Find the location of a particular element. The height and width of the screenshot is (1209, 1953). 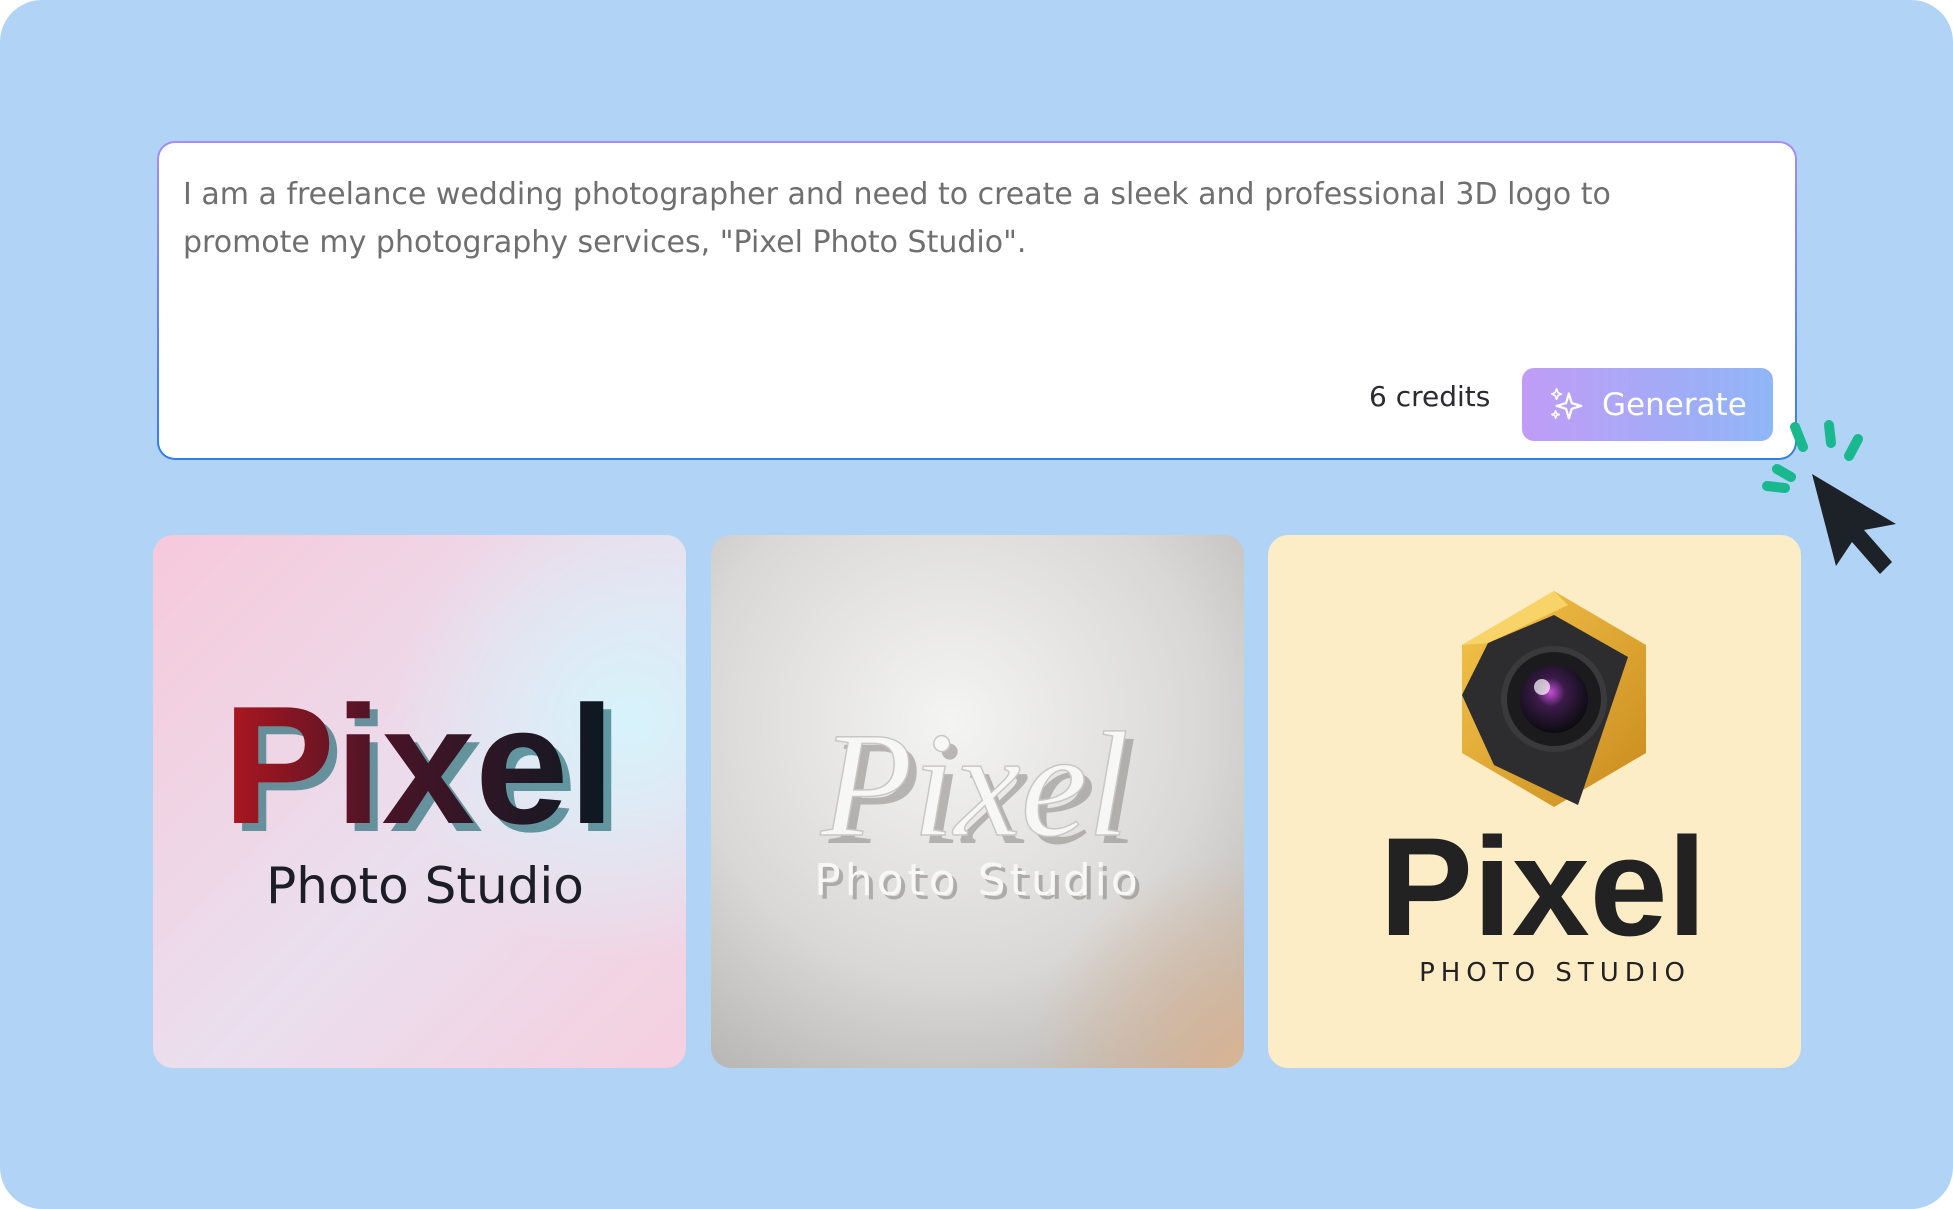

result-card-1: Pixel Pixel Photo Studio is located at coordinates (419, 801).